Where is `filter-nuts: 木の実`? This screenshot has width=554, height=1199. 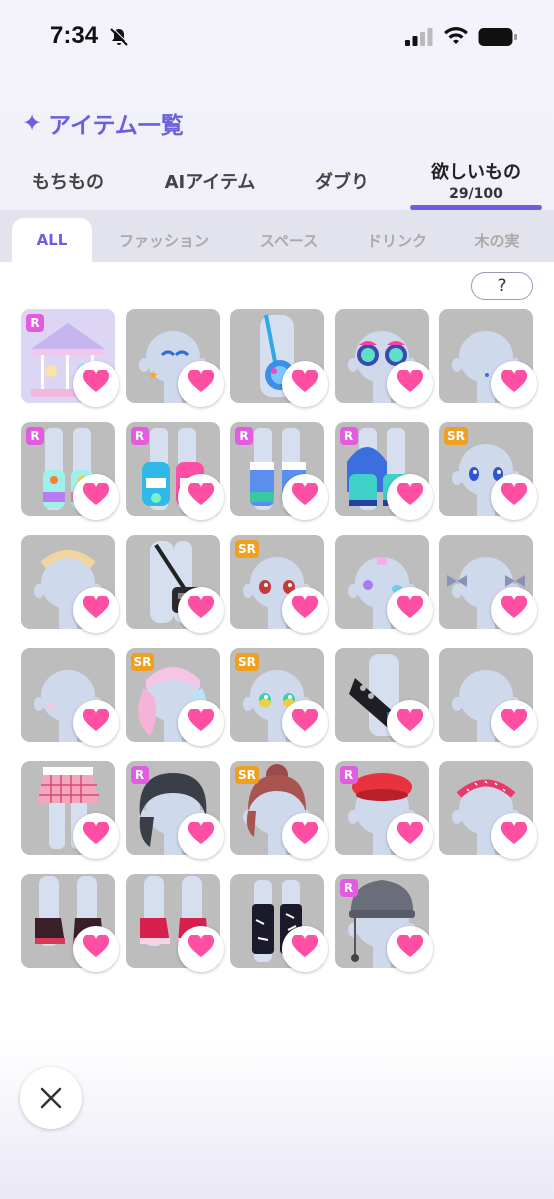 filter-nuts: 木の実 is located at coordinates (497, 240).